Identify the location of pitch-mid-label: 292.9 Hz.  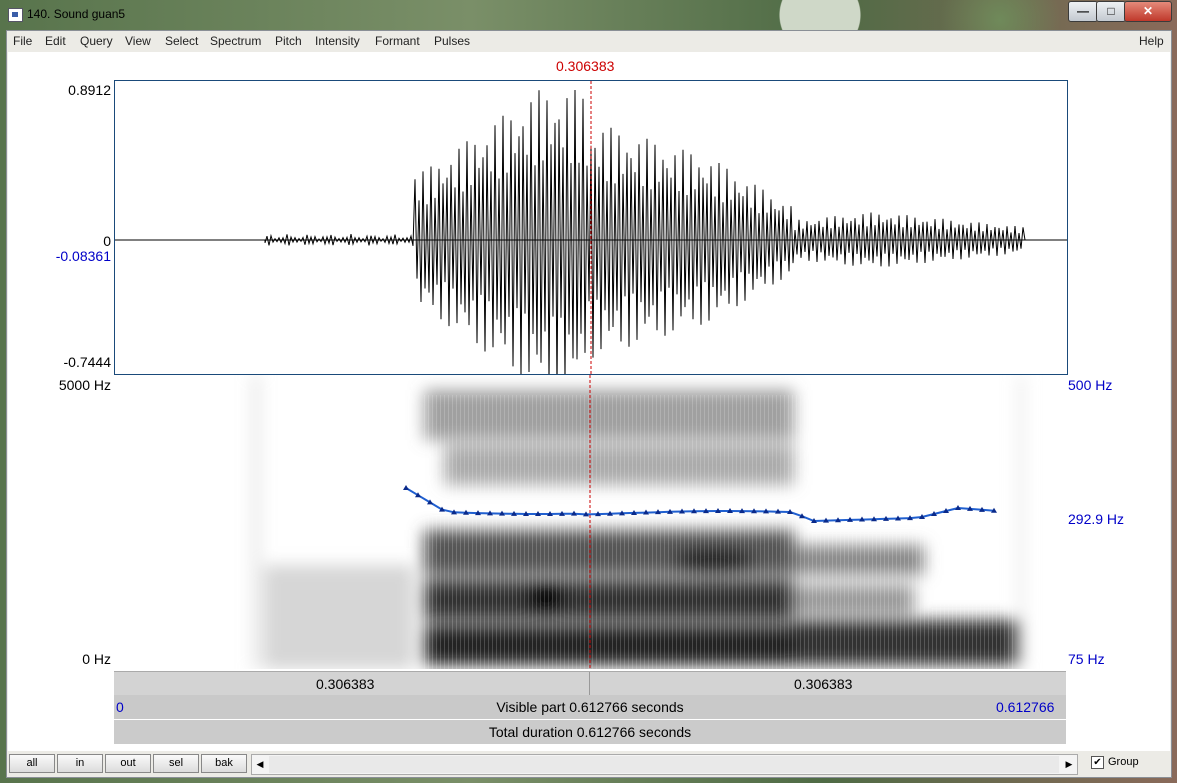
(1096, 519).